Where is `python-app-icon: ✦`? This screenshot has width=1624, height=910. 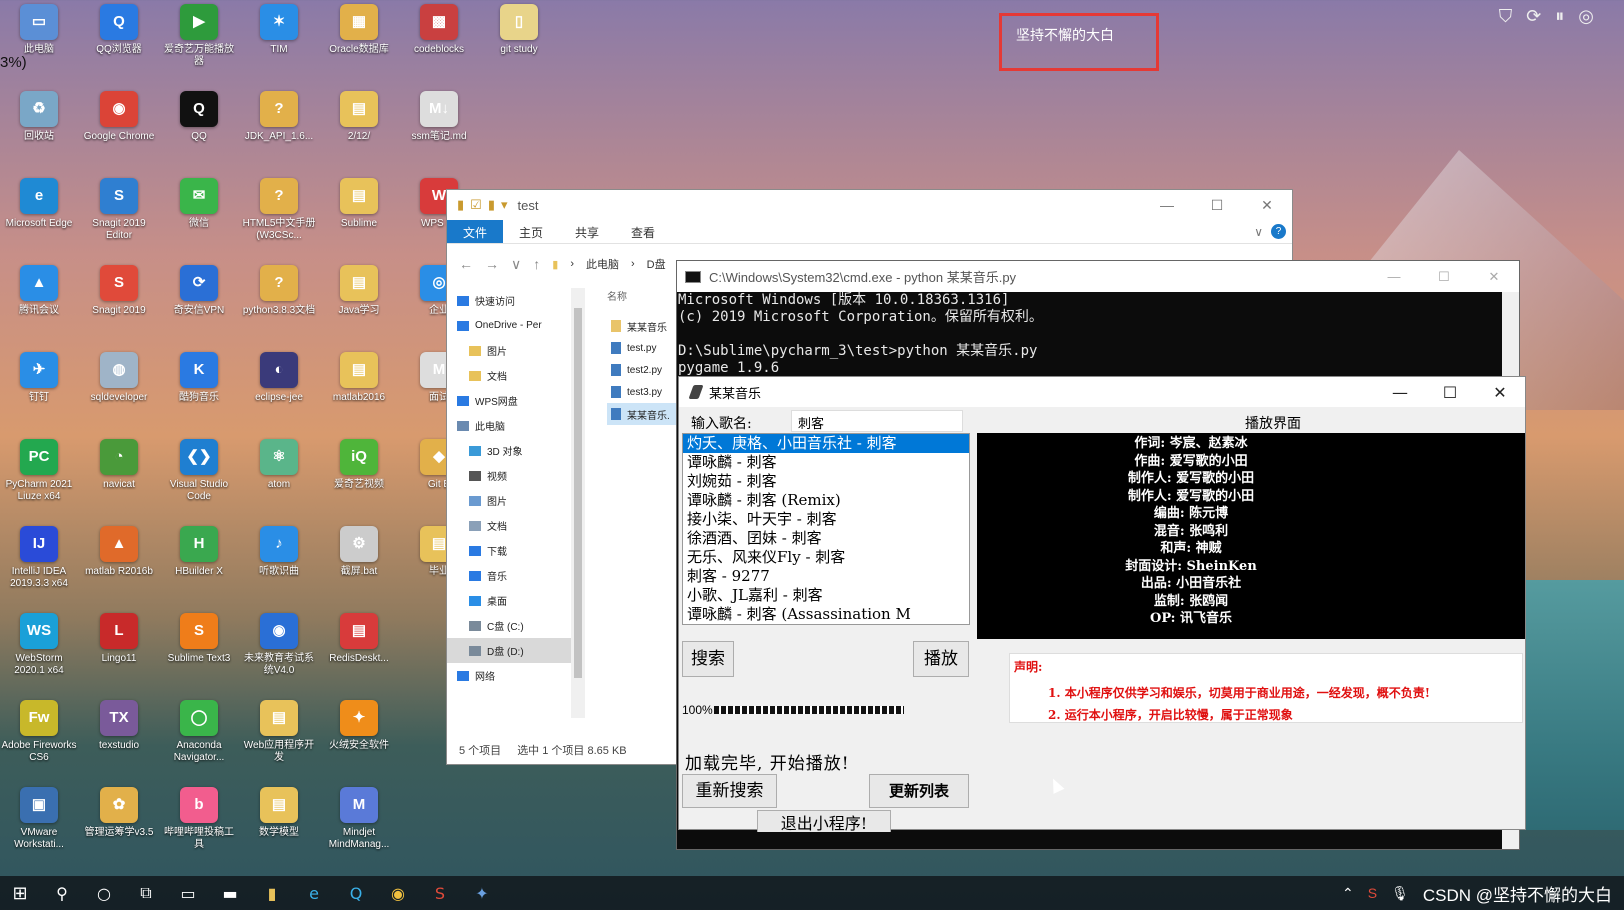
python-app-icon: ✦ is located at coordinates (482, 893).